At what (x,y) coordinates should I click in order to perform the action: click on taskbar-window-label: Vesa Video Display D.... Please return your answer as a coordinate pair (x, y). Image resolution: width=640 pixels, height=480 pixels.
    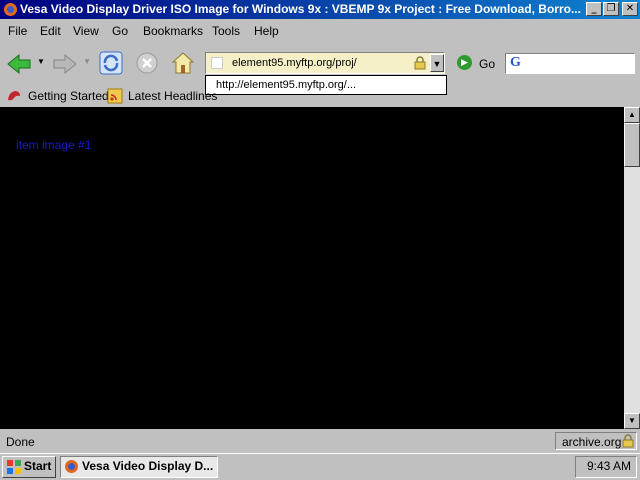
    Looking at the image, I should click on (149, 466).